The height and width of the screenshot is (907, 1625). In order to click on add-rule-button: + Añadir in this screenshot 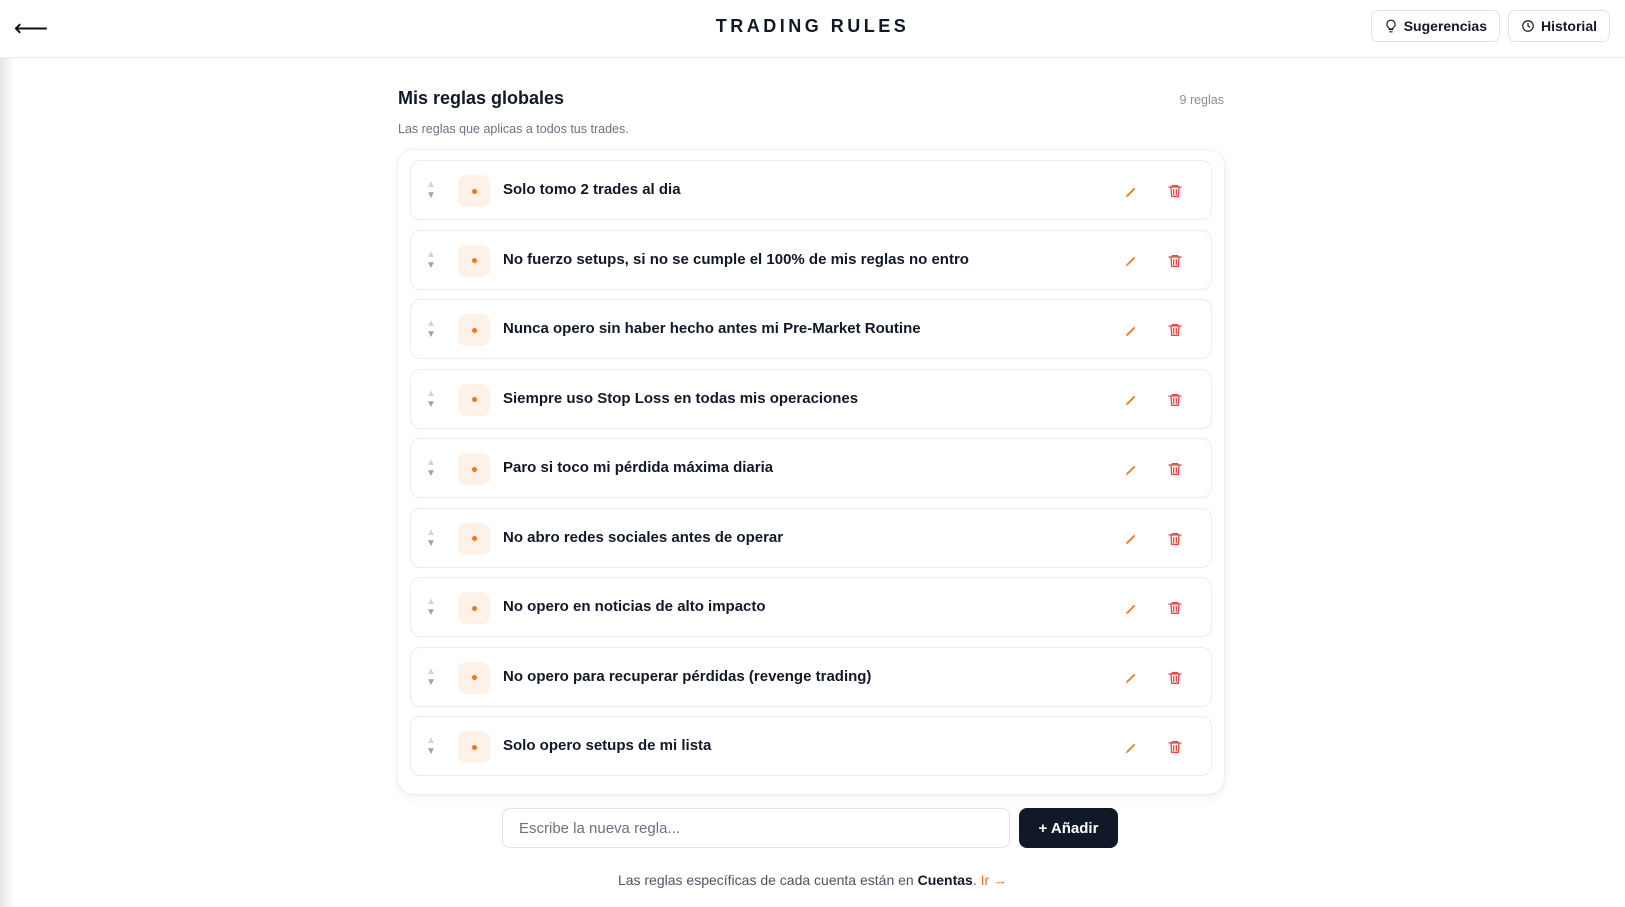, I will do `click(1068, 828)`.